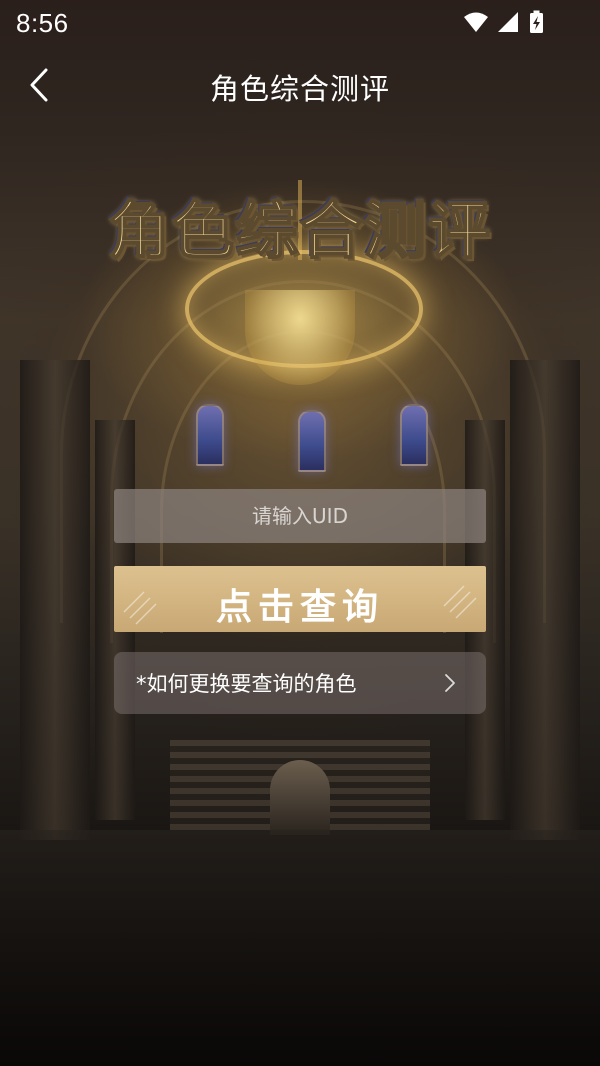 The width and height of the screenshot is (600, 1066). Describe the element at coordinates (300, 797) in the screenshot. I see `background-doorway` at that location.